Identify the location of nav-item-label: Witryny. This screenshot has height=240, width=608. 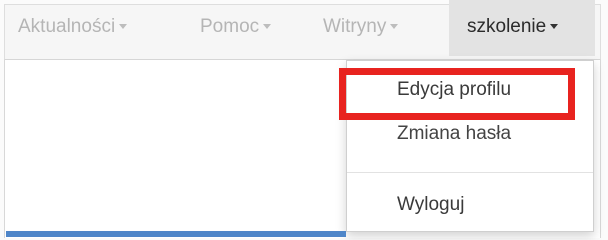
(355, 26).